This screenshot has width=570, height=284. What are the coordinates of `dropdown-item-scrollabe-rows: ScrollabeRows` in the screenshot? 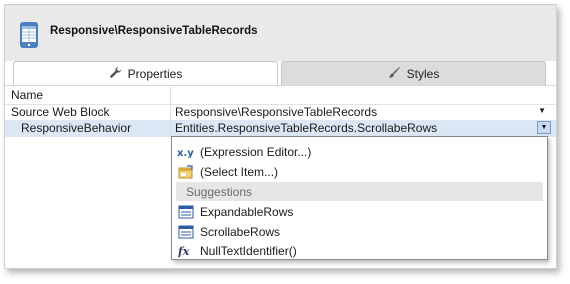 It's located at (359, 231).